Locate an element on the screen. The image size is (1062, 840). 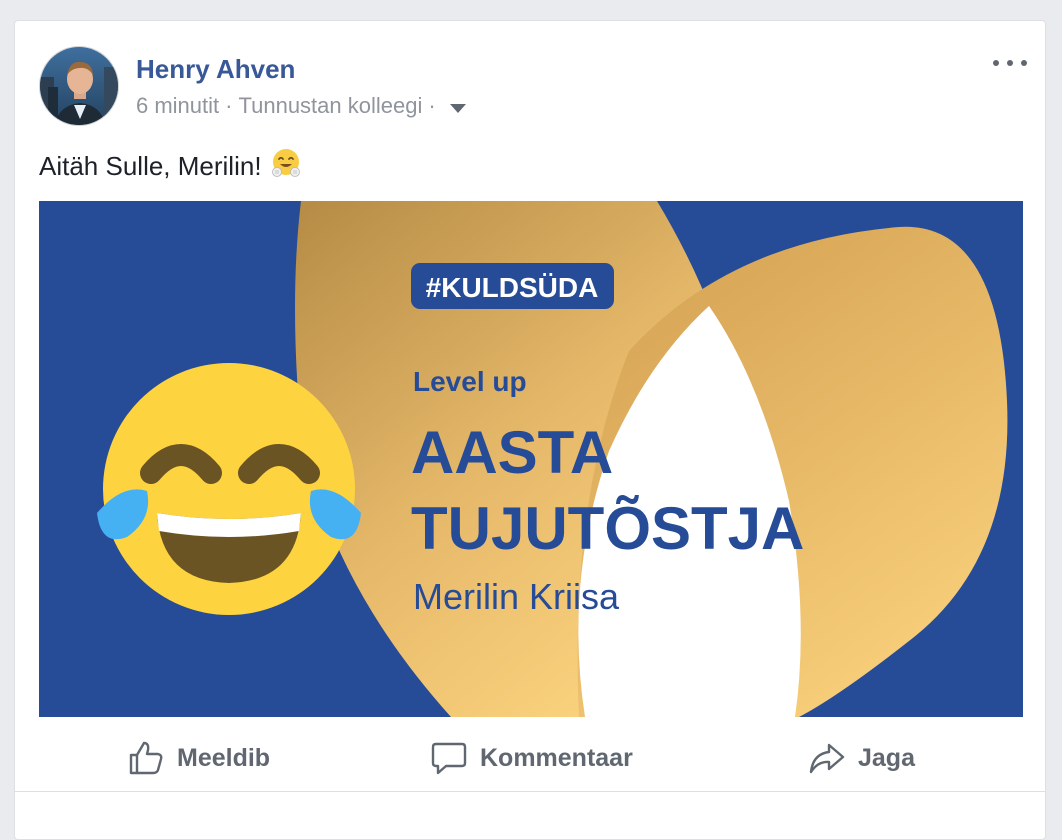
post-meta: 6 minutit · Tunnustan kolleegi · is located at coordinates (301, 106).